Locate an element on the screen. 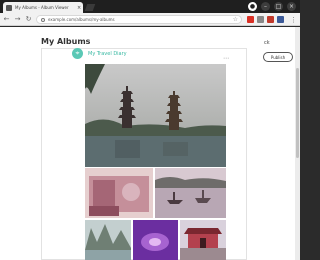 Image resolution: width=320 pixels, height=260 pixels. tab-strip: My Albums - Album Viewer × ● – □ × is located at coordinates (150, 6).